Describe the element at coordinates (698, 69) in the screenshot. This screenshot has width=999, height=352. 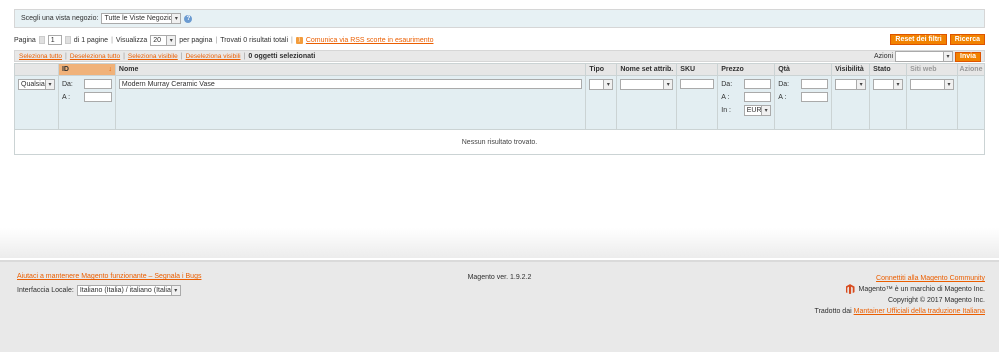
I see `header-sku: SKU` at that location.